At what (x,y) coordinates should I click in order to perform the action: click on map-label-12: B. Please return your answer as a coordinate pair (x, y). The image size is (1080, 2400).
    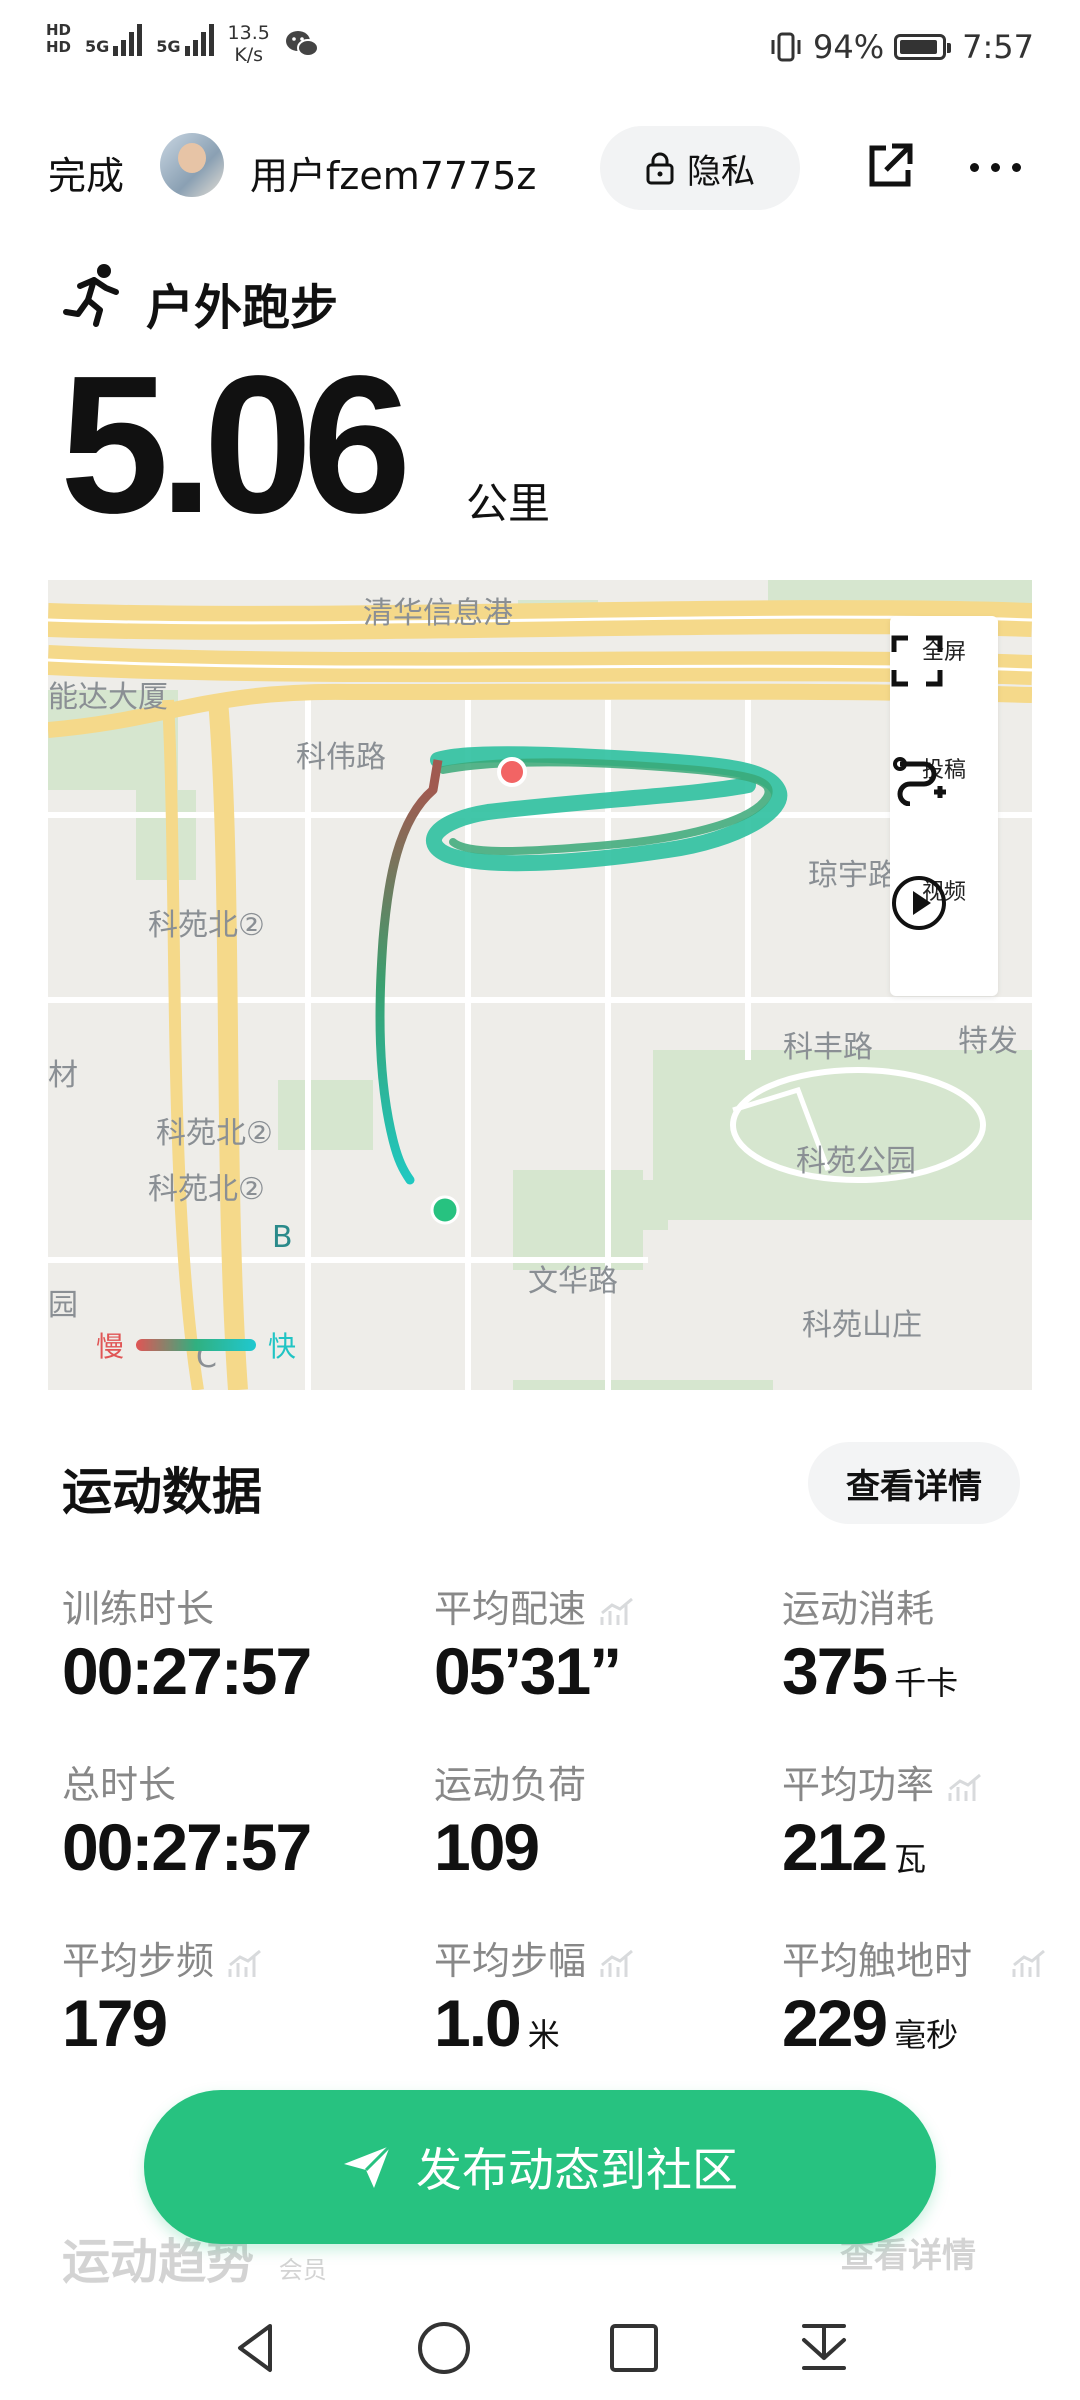
    Looking at the image, I should click on (282, 1237).